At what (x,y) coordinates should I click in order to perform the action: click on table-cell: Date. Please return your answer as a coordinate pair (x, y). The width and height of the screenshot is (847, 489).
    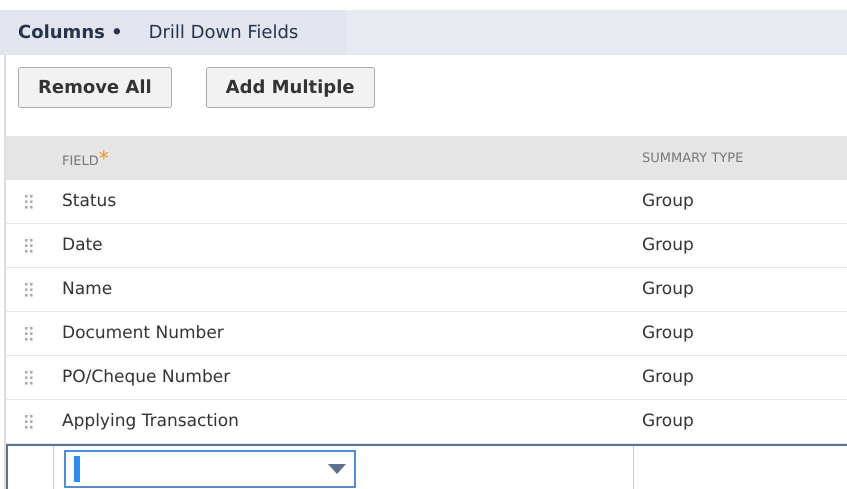
    Looking at the image, I should click on (82, 244).